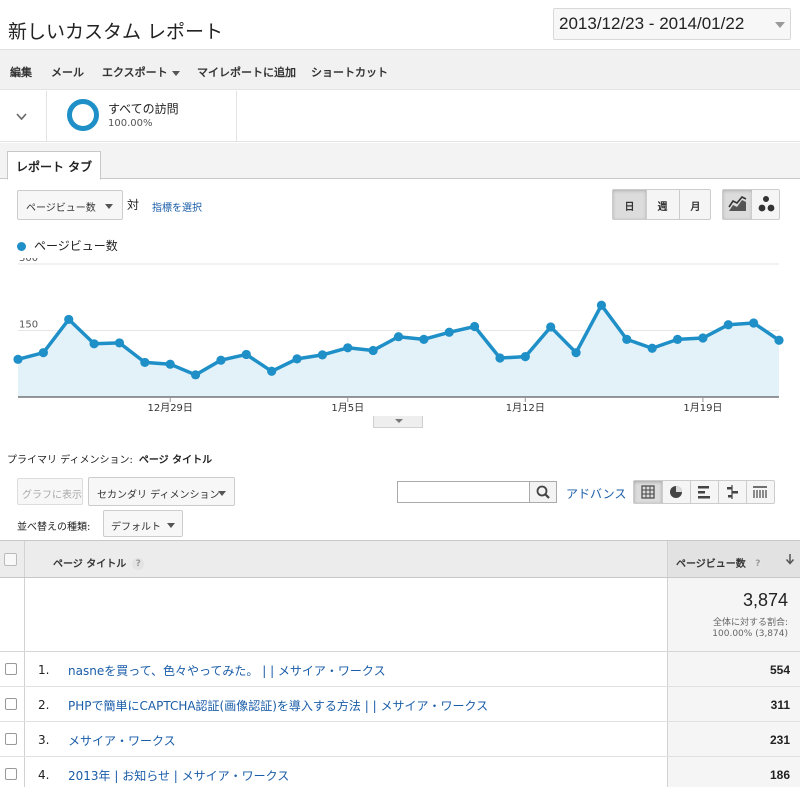  I want to click on tab-report: レポート タブ, so click(54, 165).